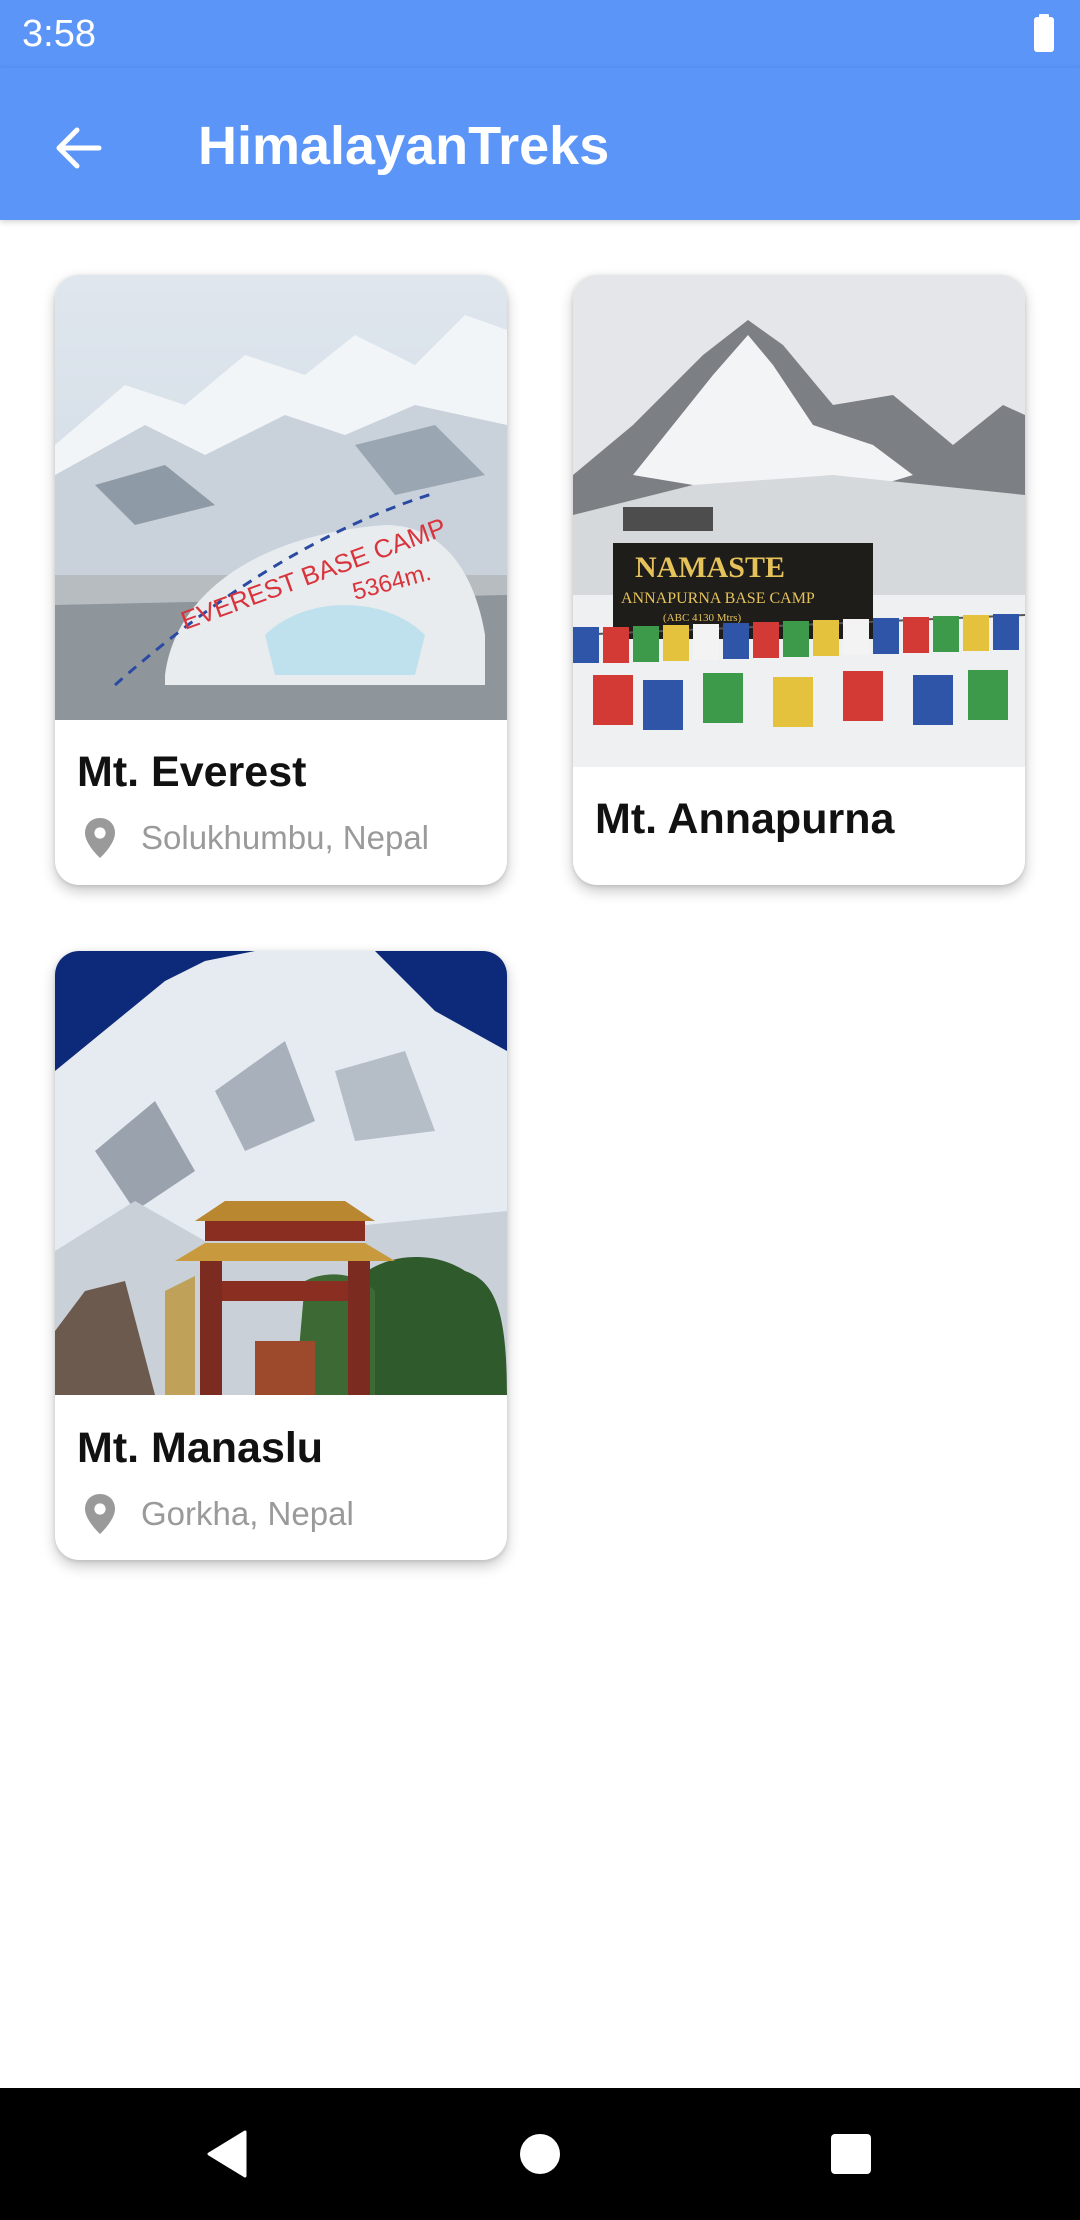  I want to click on triangle-back-icon, so click(227, 2154).